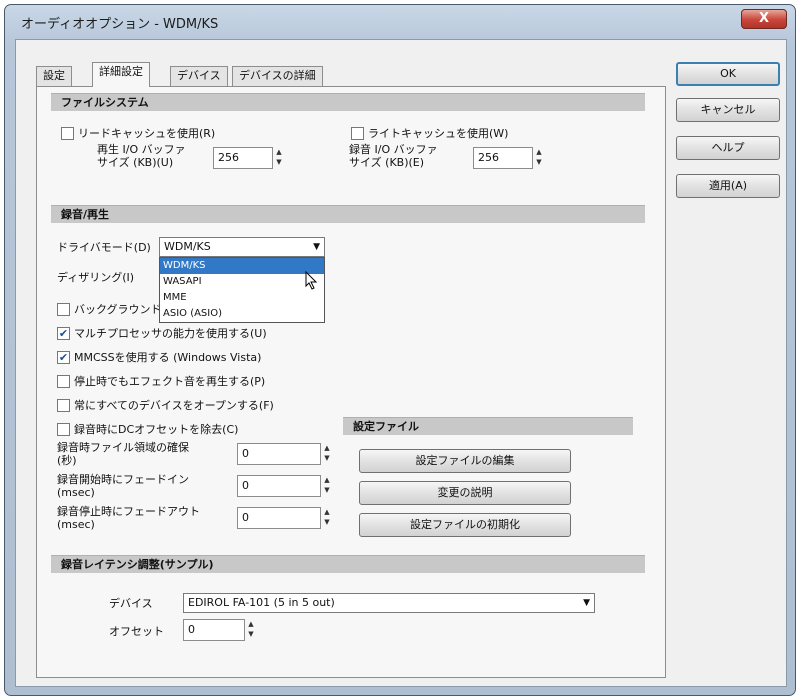 This screenshot has height=700, width=800. Describe the element at coordinates (63, 405) in the screenshot. I see `open-devices-check-box` at that location.